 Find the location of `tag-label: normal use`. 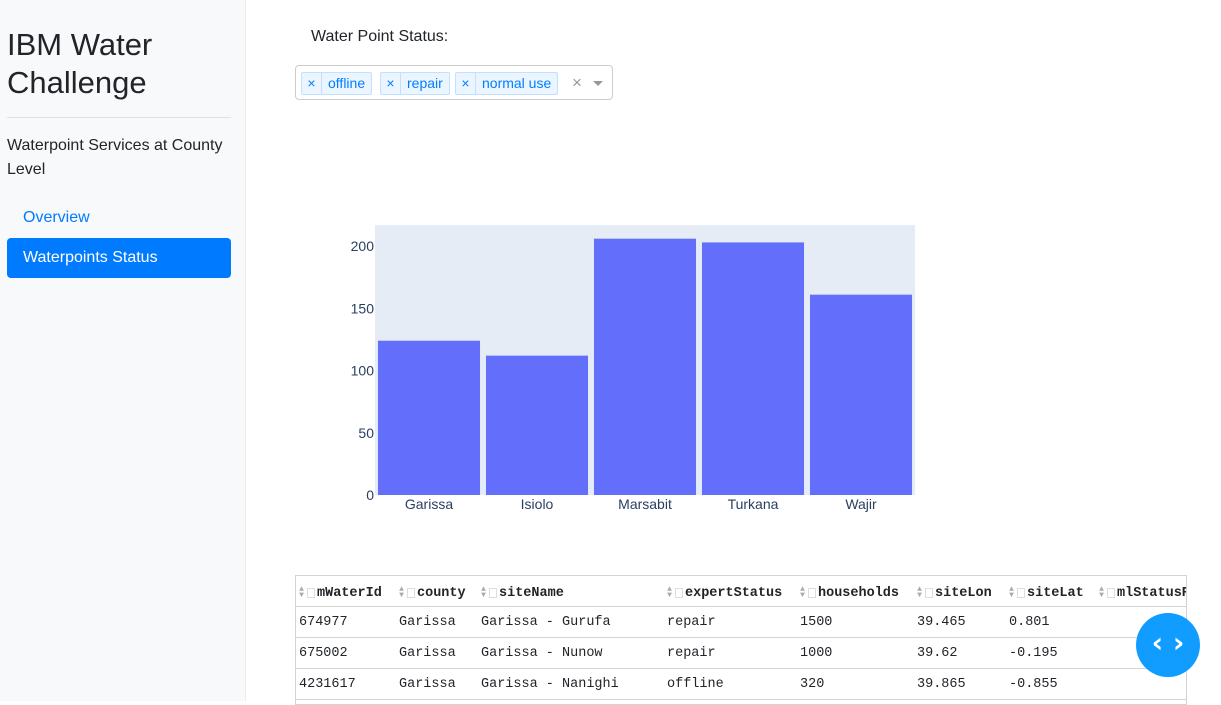

tag-label: normal use is located at coordinates (517, 83).